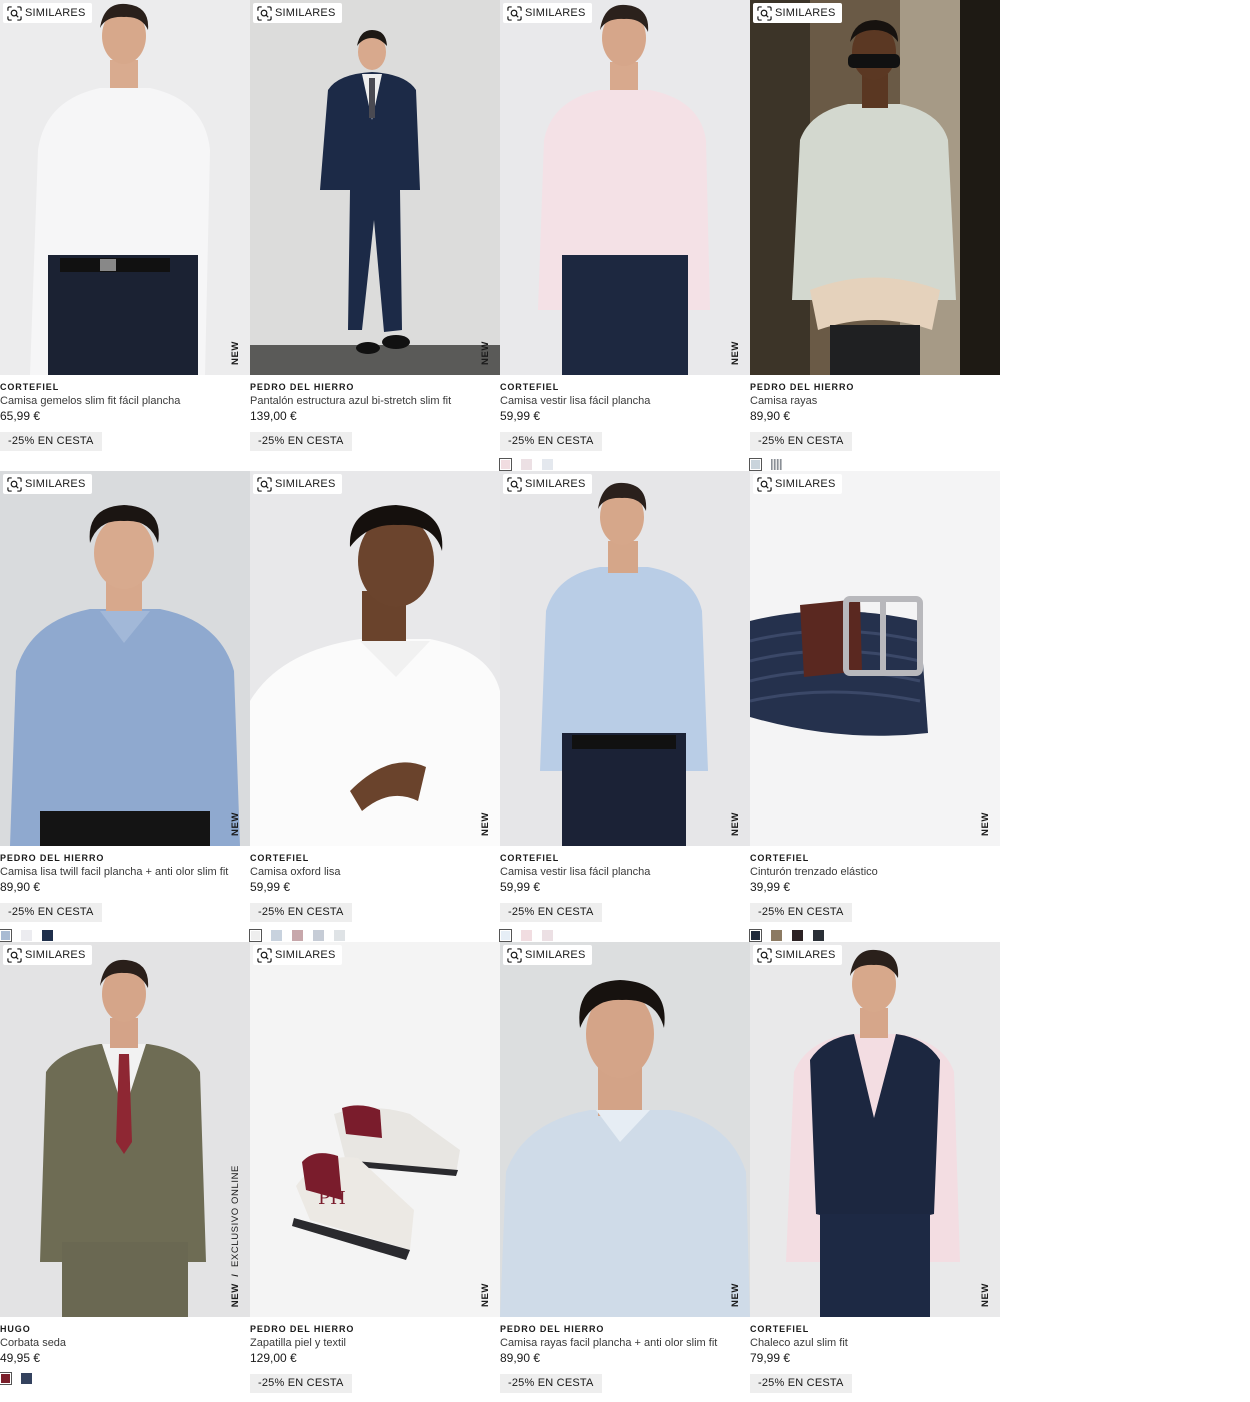 This screenshot has width=1250, height=1402. I want to click on product-name: Cinturón trenzado elástico, so click(875, 872).